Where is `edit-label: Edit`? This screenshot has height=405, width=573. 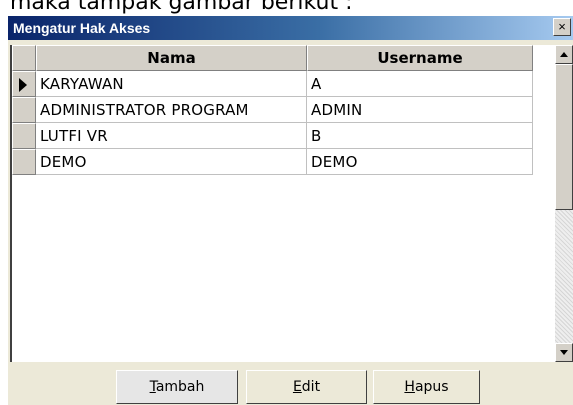
edit-label: Edit is located at coordinates (306, 387).